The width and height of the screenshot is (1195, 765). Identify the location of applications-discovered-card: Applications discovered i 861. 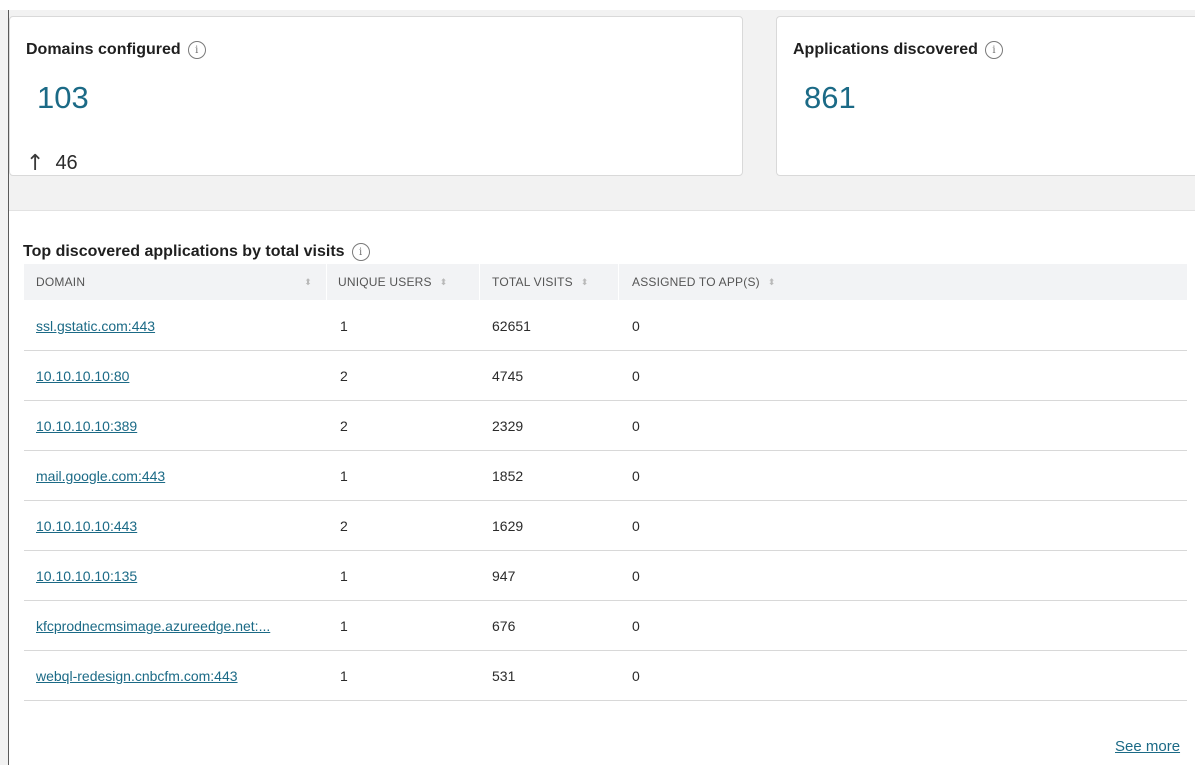
(985, 96).